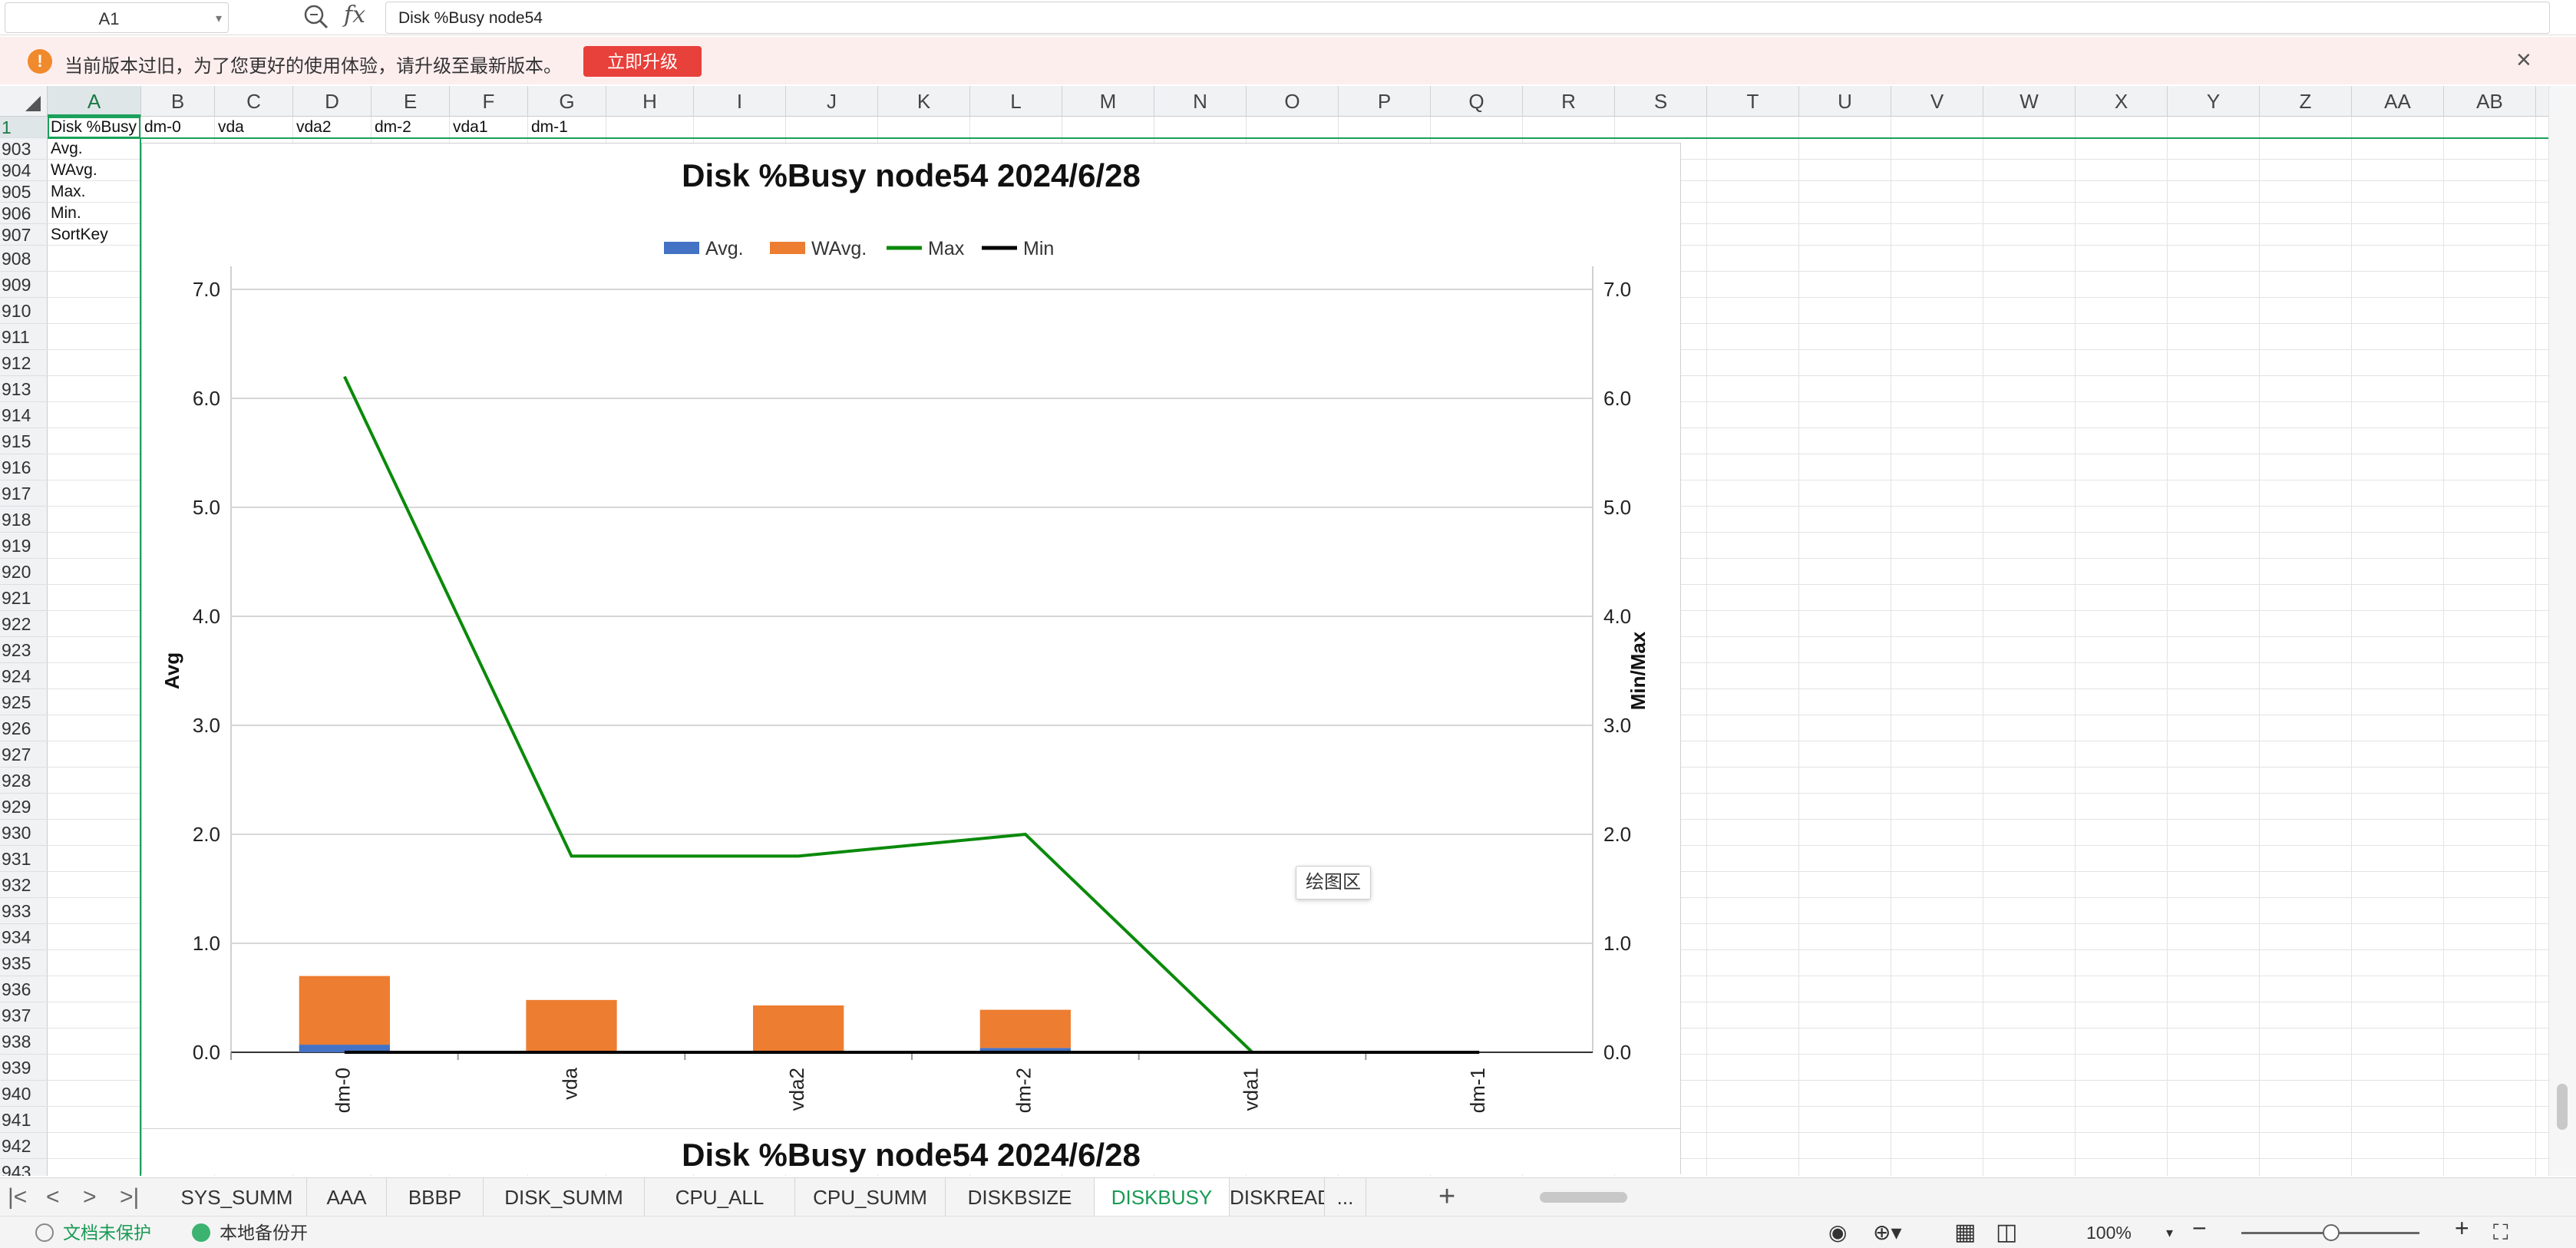 The width and height of the screenshot is (2576, 1248). I want to click on row-header-922: 922, so click(24, 624).